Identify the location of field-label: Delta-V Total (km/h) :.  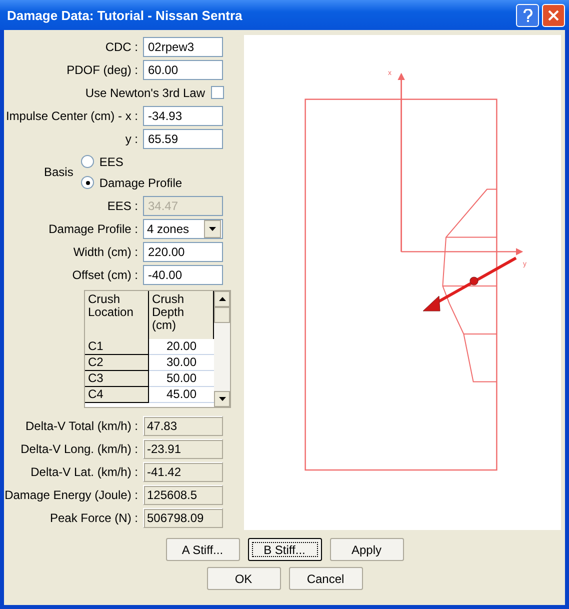
(81, 425).